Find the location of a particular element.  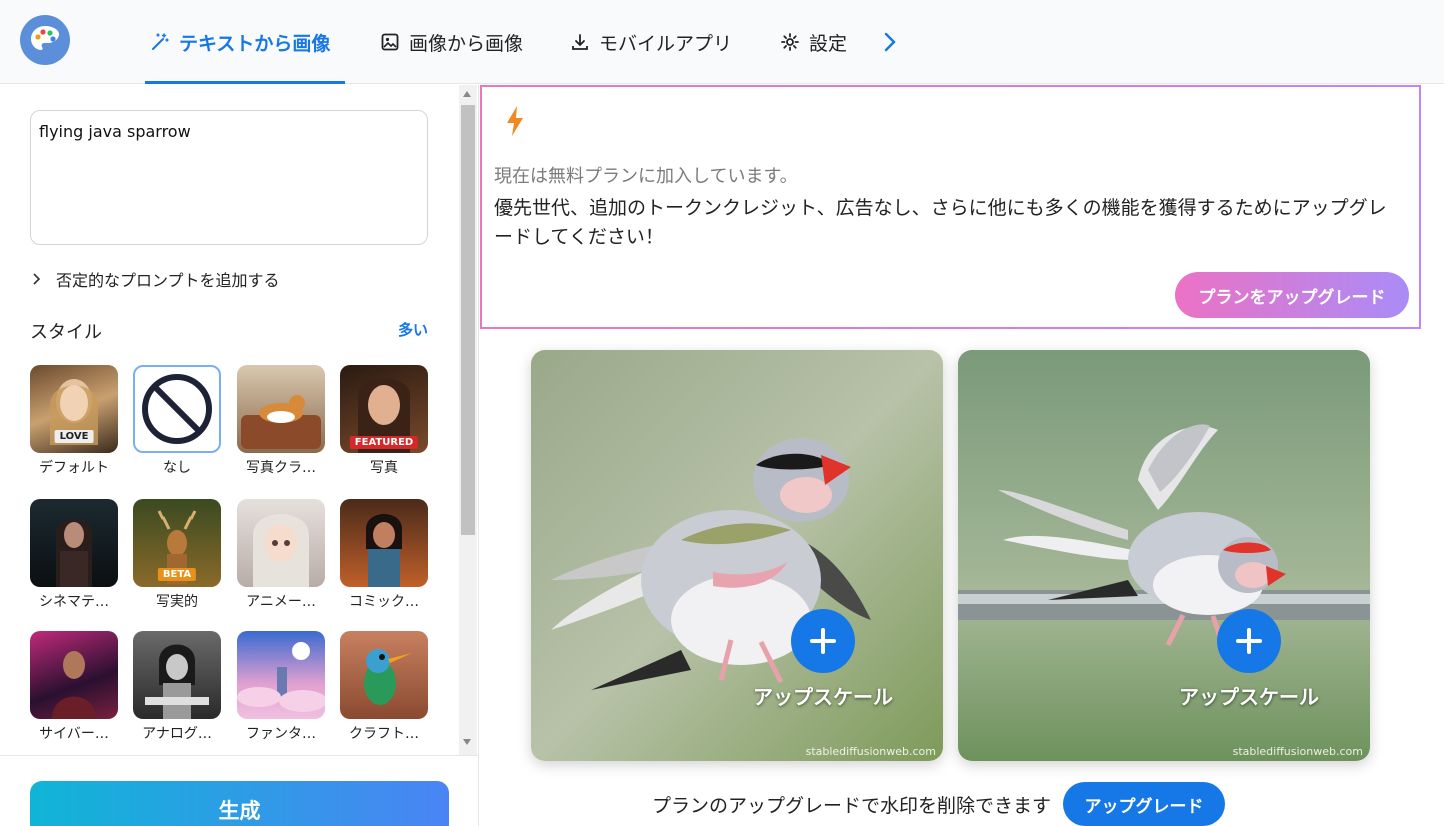

magic-wand-icon is located at coordinates (160, 41).